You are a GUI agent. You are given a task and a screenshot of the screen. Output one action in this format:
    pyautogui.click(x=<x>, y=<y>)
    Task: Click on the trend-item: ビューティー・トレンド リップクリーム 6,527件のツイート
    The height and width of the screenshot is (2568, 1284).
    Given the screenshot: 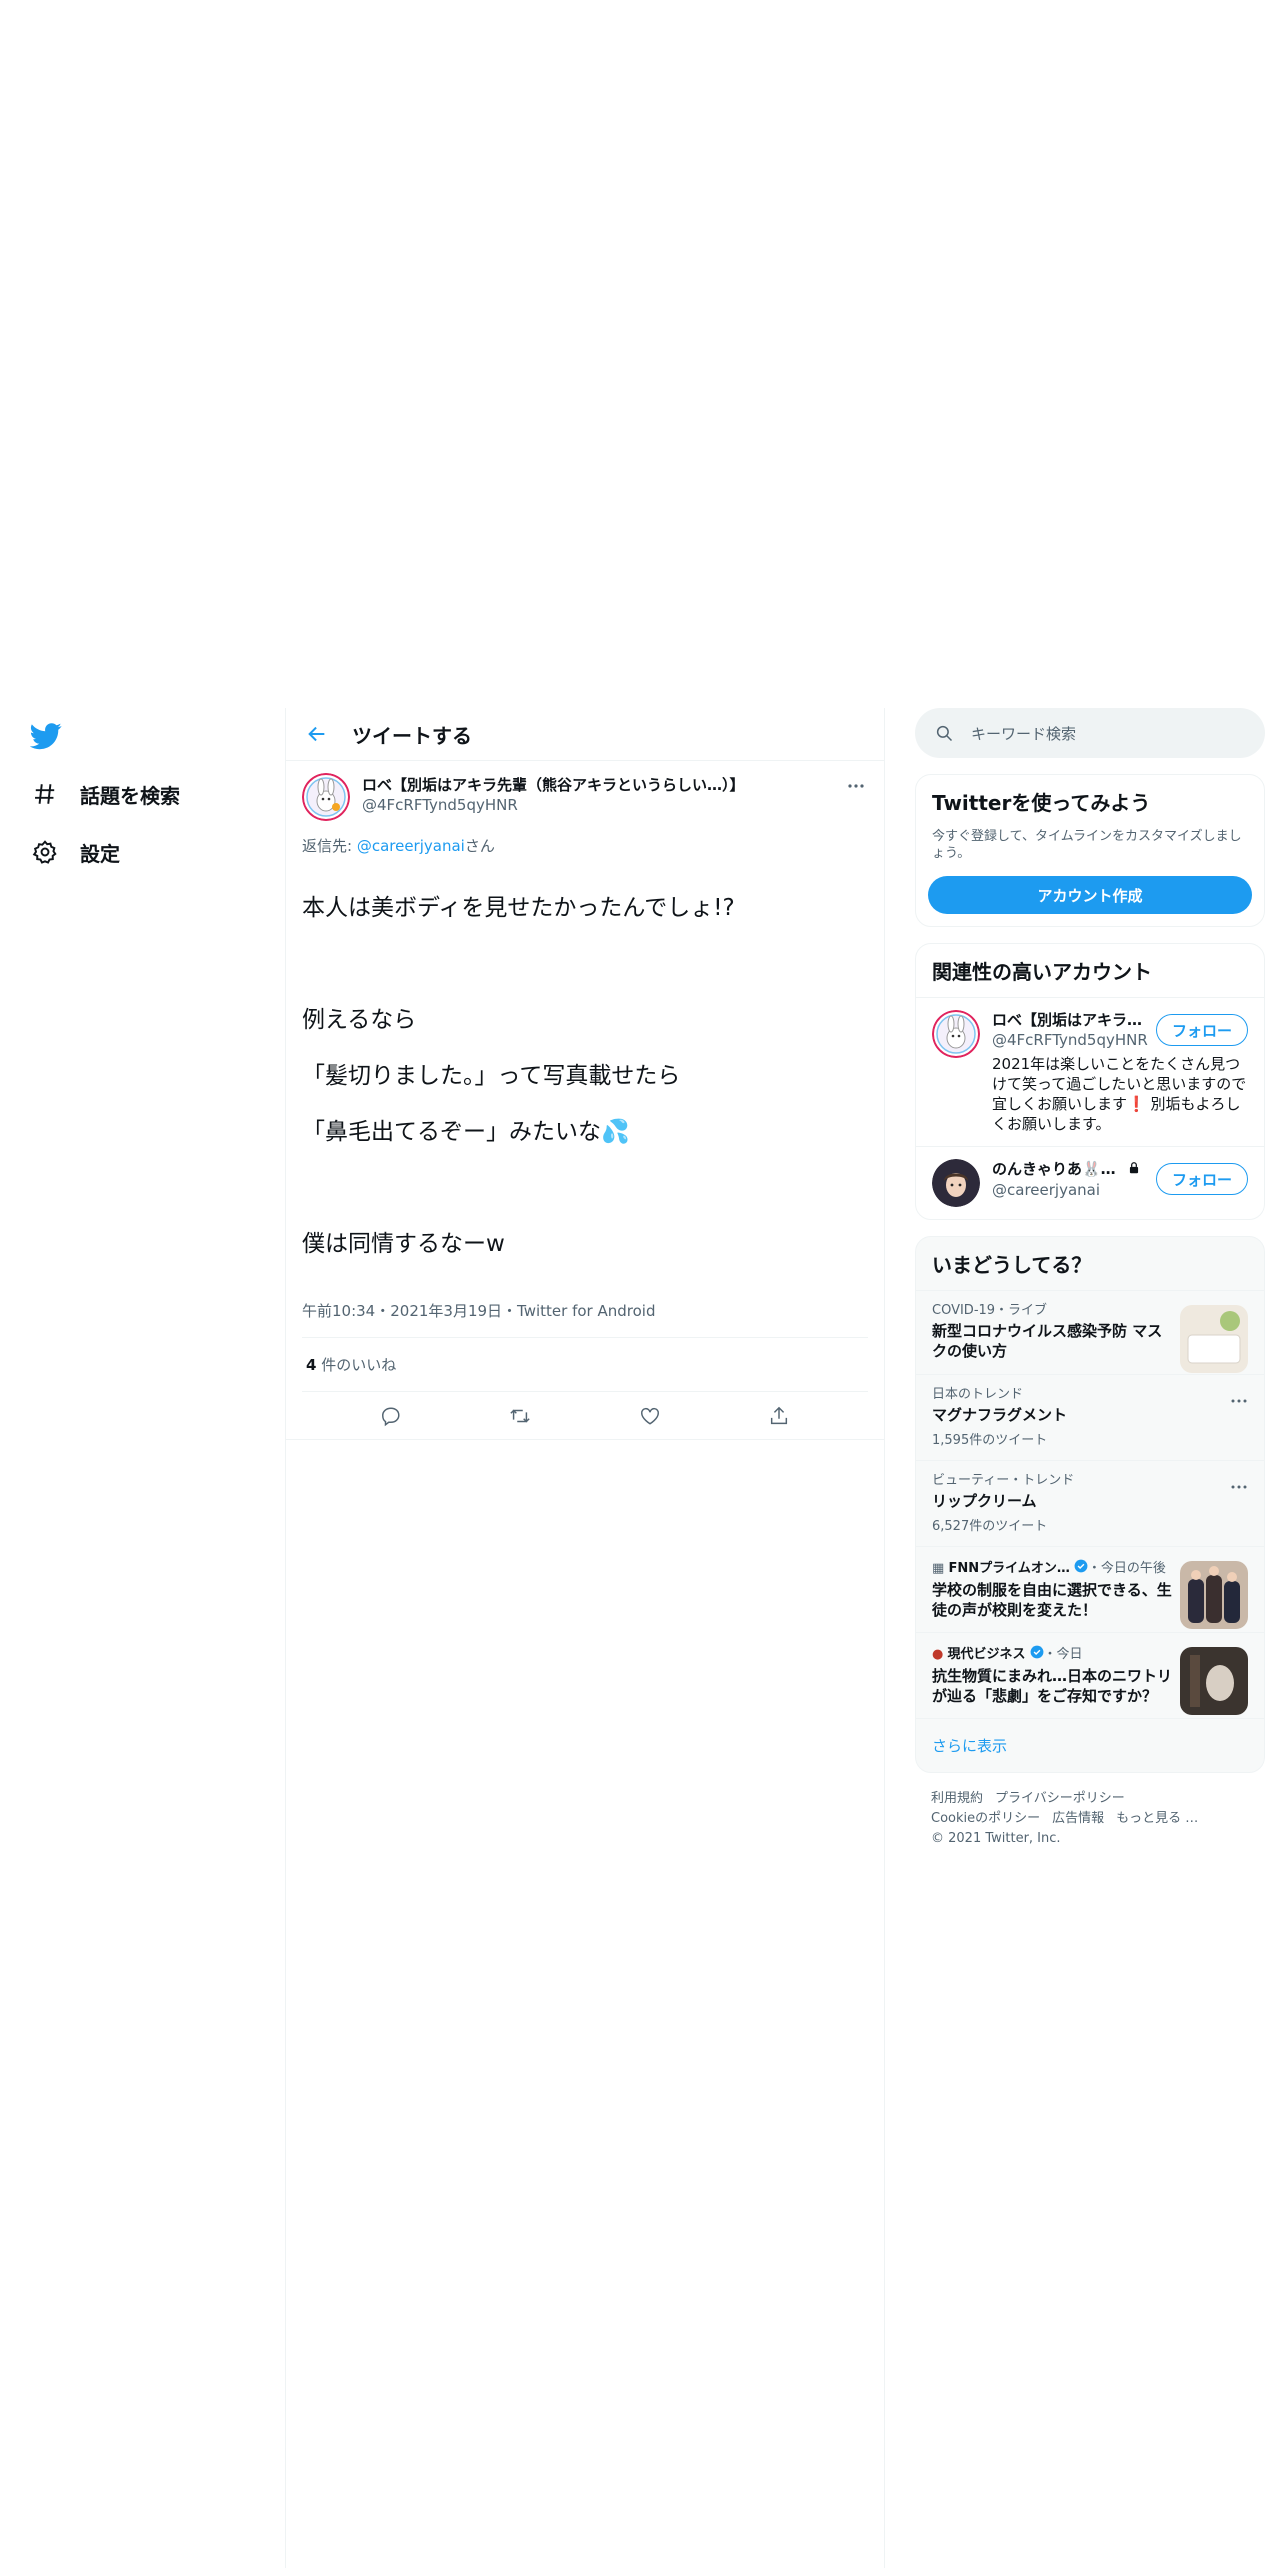 What is the action you would take?
    pyautogui.click(x=1090, y=1503)
    